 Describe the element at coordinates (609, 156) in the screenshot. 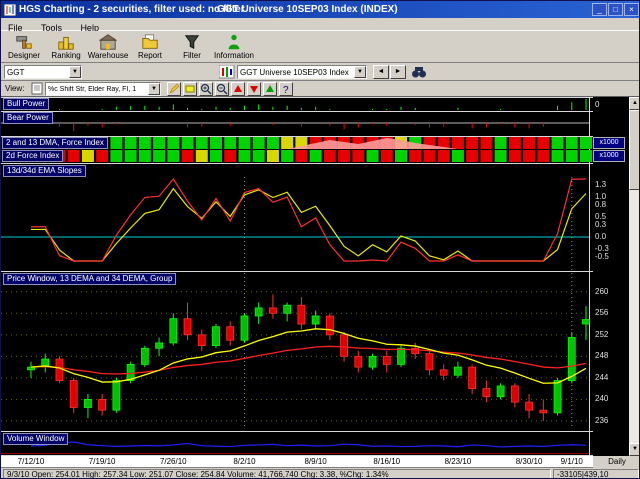

I see `fi2-x1000-label: x1000` at that location.